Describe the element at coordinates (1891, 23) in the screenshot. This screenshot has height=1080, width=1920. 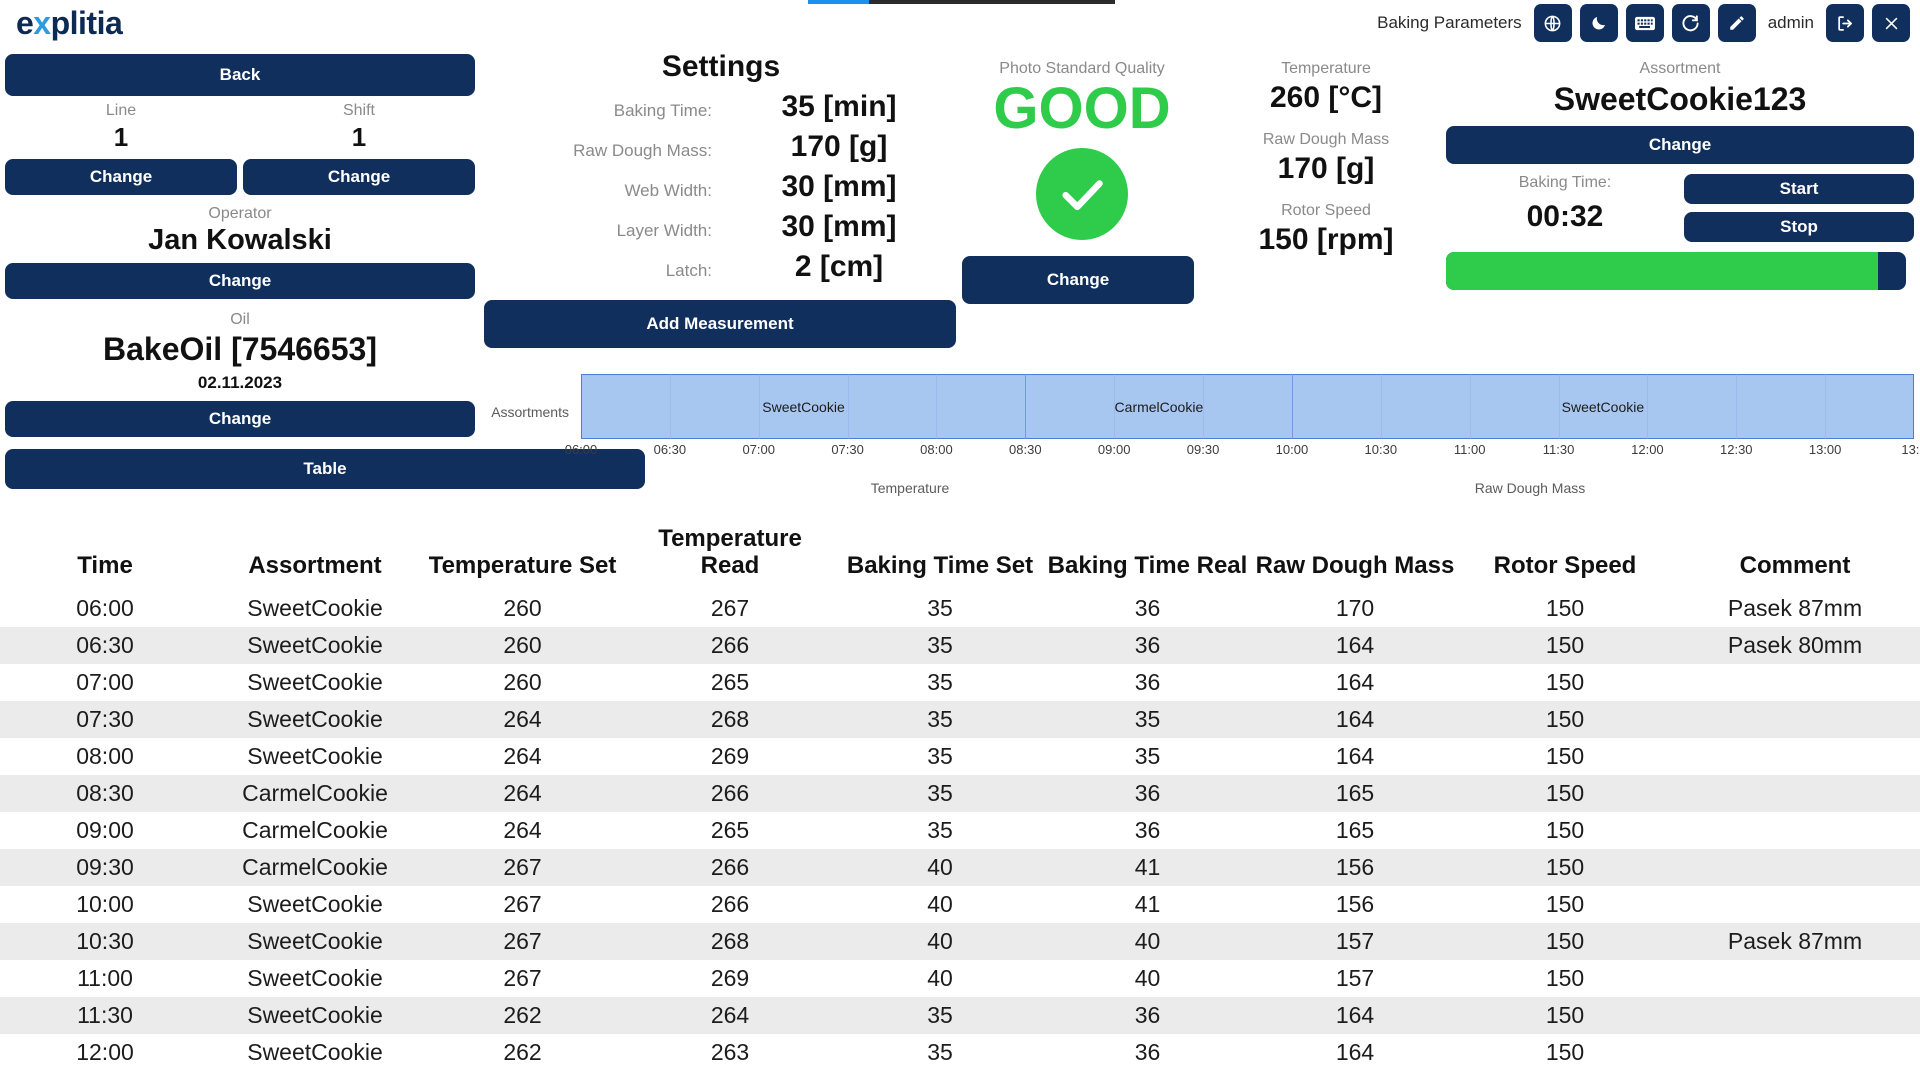
I see `close-icon` at that location.